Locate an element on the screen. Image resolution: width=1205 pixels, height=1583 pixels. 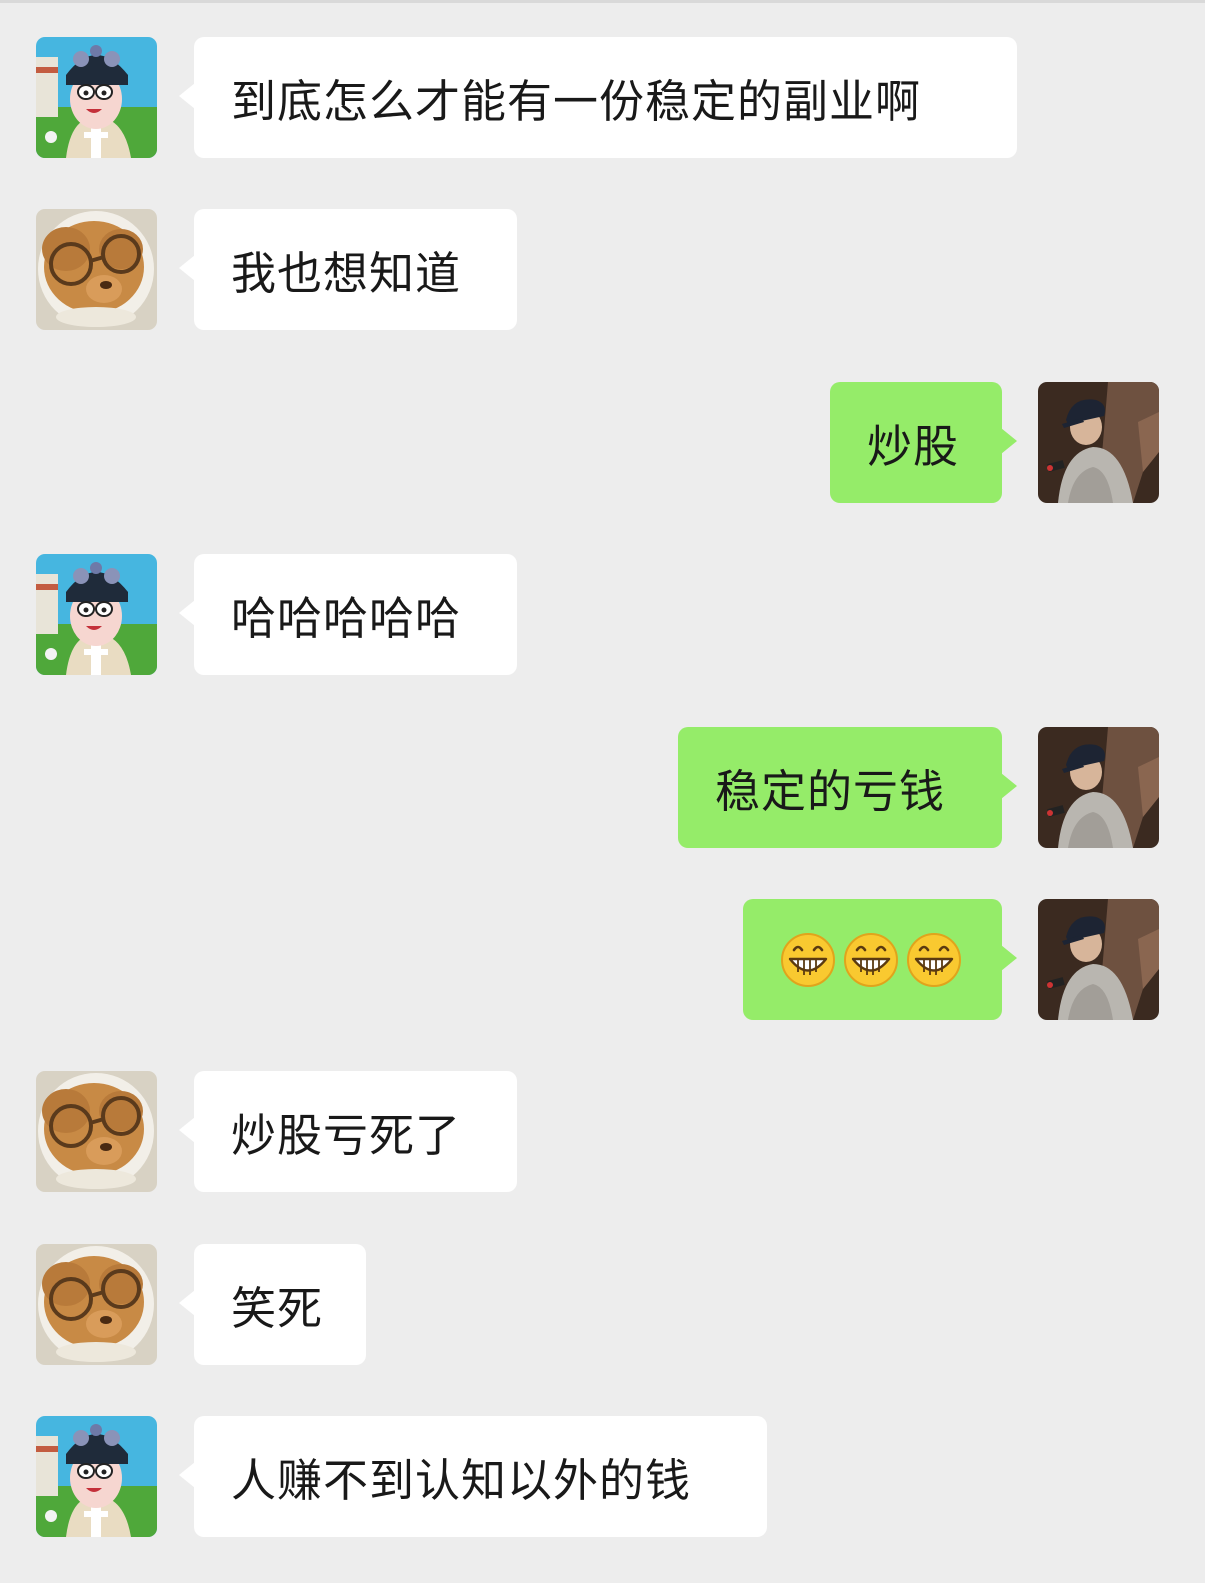
message-bubble: 到底怎么才能有一份稳定的副业啊 is located at coordinates (598, 97).